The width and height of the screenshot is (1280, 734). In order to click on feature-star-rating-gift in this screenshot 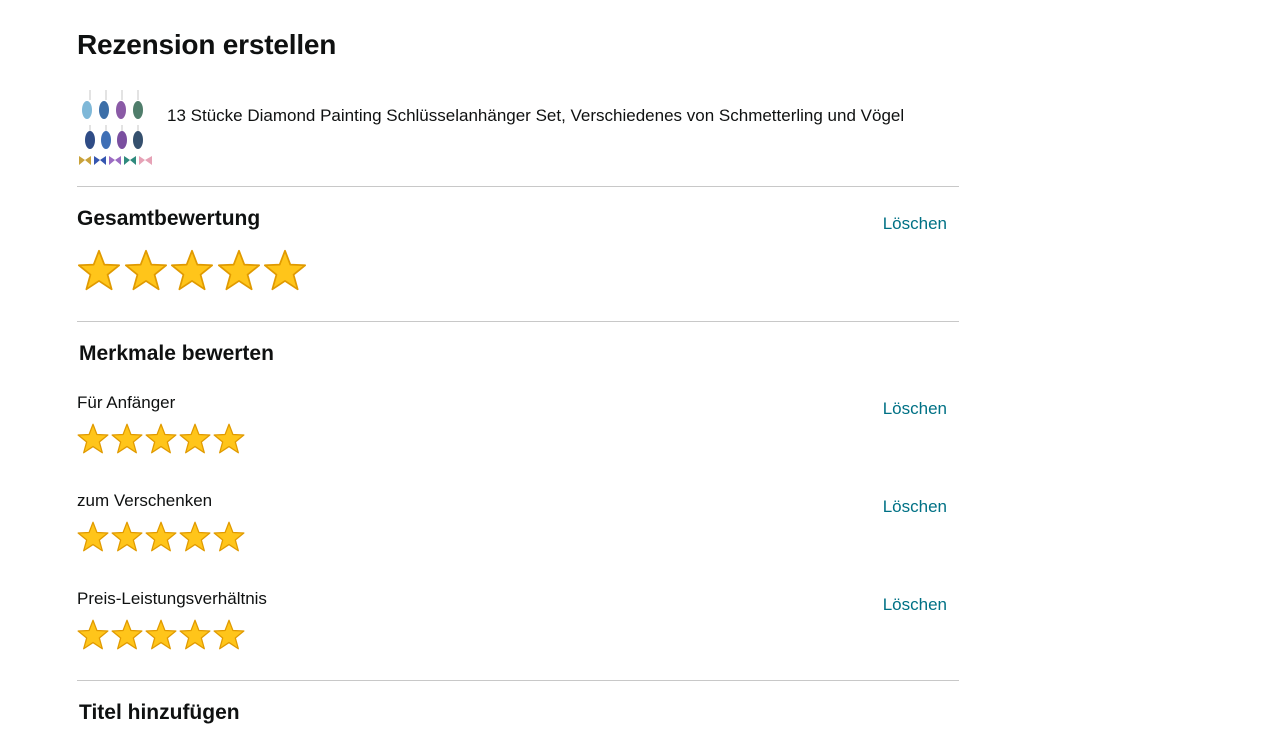, I will do `click(162, 536)`.